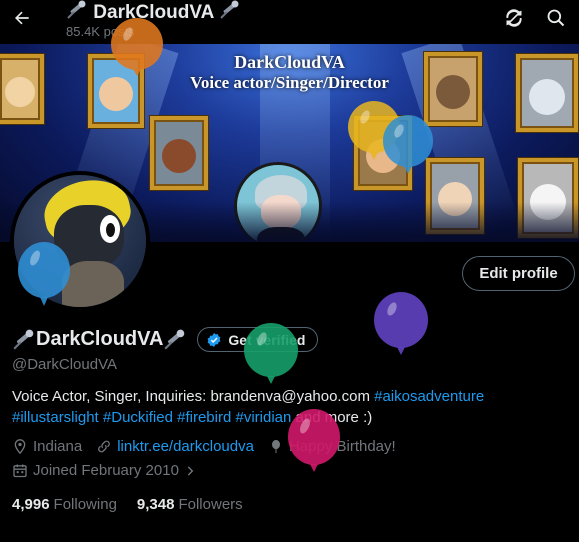 The image size is (579, 542). What do you see at coordinates (185, 446) in the screenshot?
I see `website-link: linktr.ee/darkcloudva` at bounding box center [185, 446].